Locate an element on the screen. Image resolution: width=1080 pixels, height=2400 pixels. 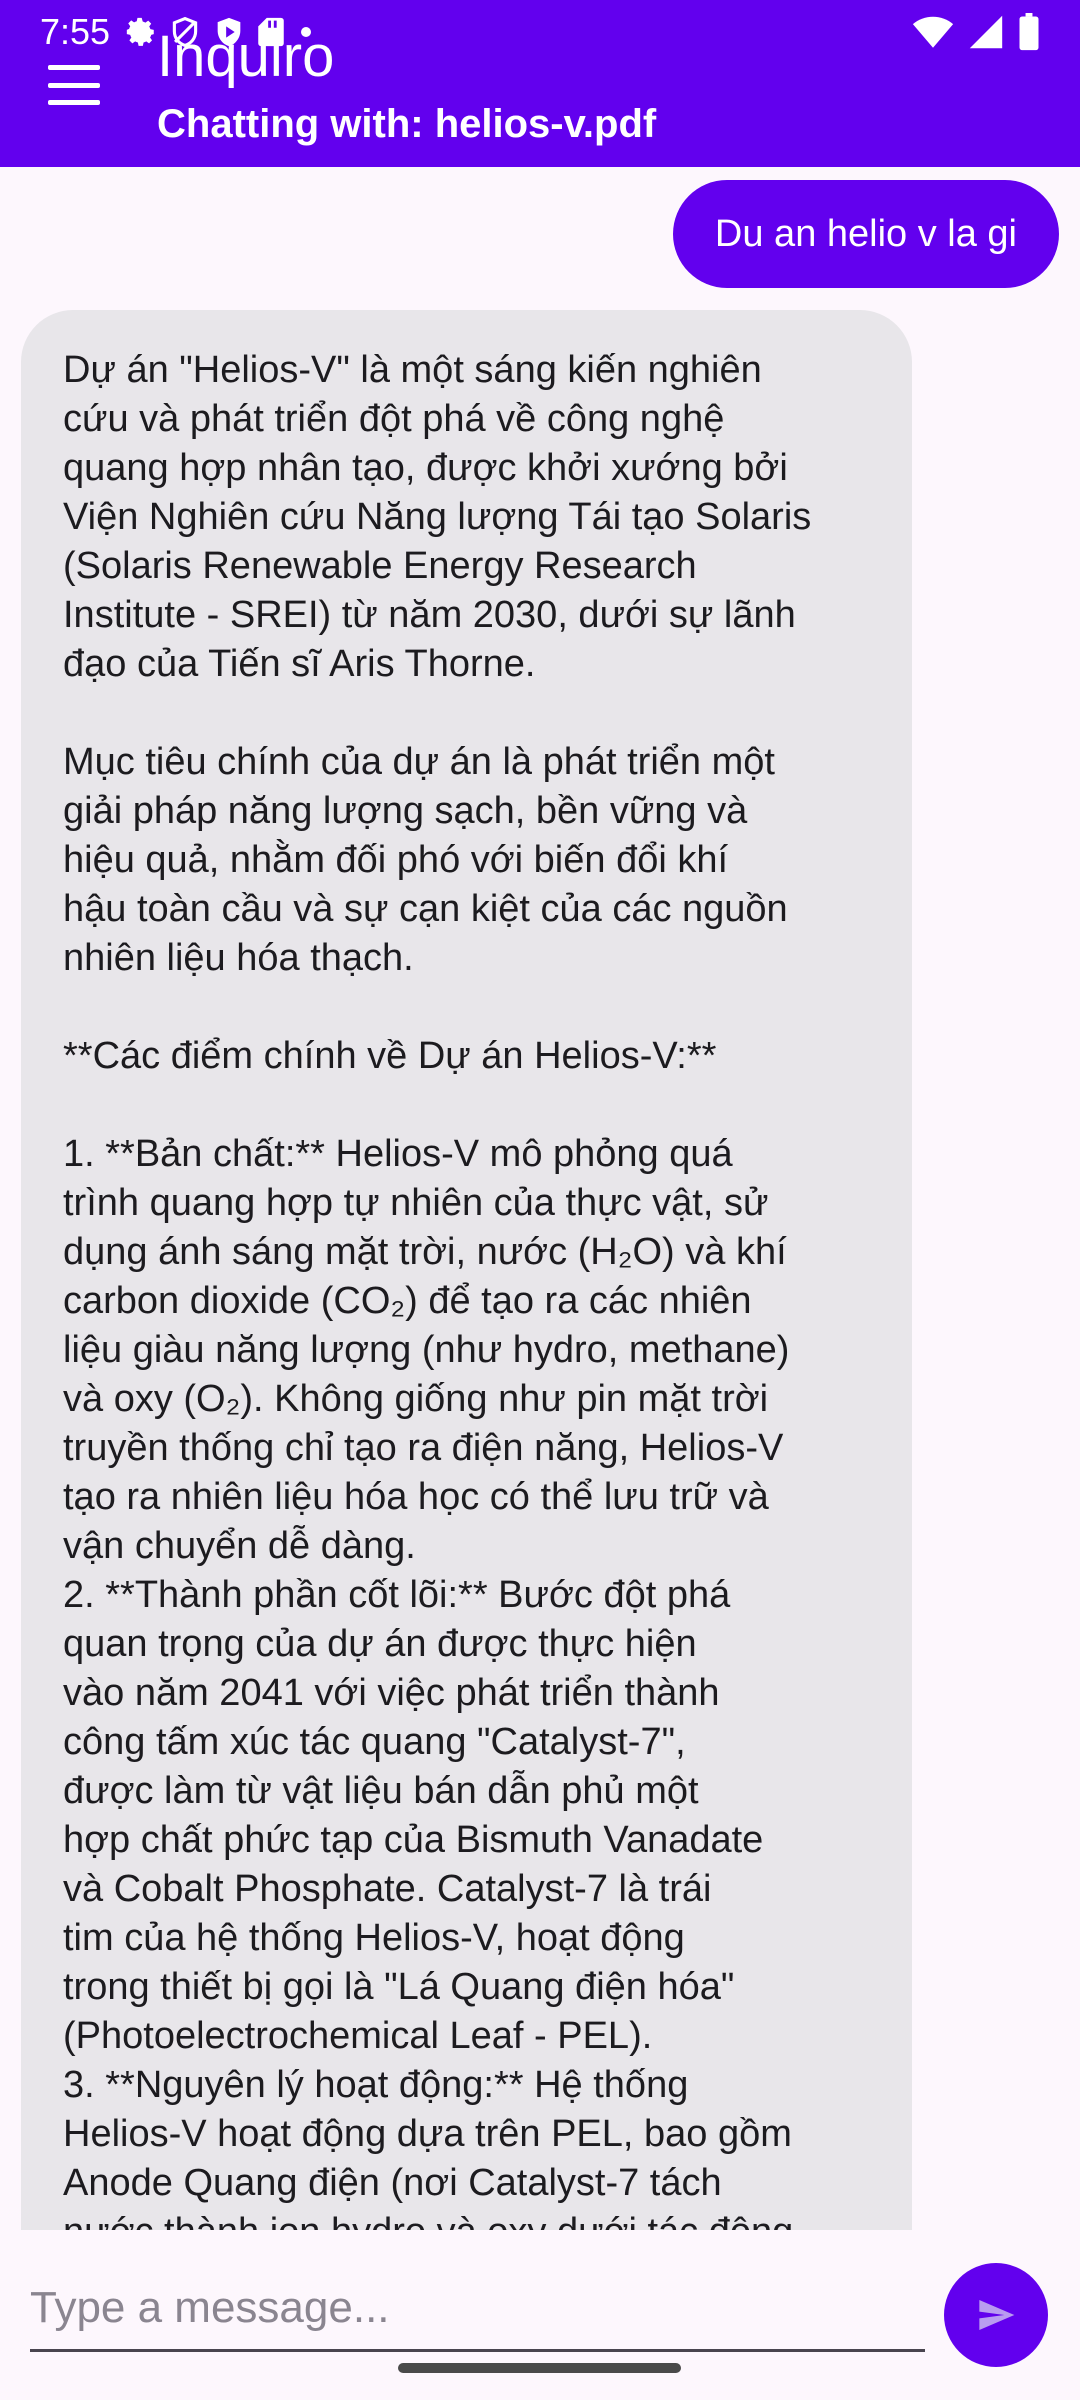
bot-message-line: và Cobalt Phosphate. Catalyst-7 là trái is located at coordinates (387, 1889).